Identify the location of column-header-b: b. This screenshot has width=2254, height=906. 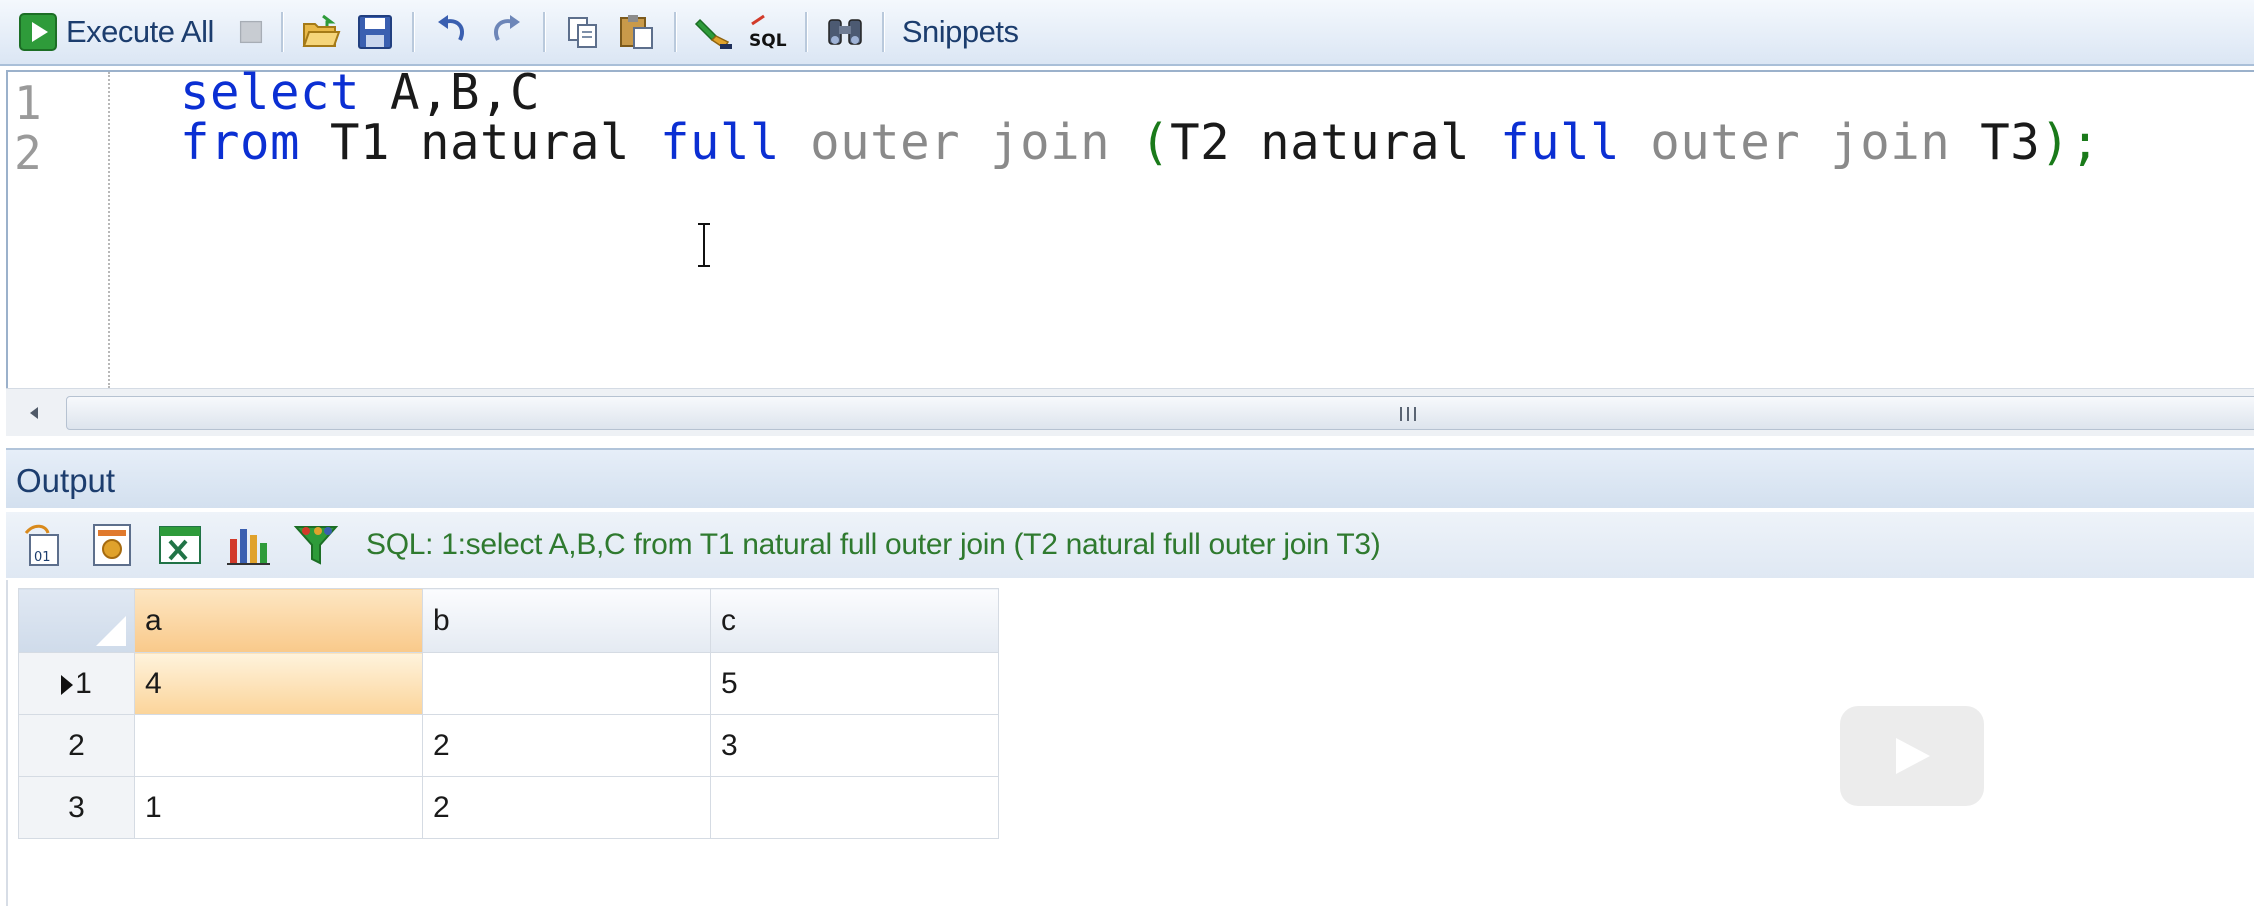
(566, 620).